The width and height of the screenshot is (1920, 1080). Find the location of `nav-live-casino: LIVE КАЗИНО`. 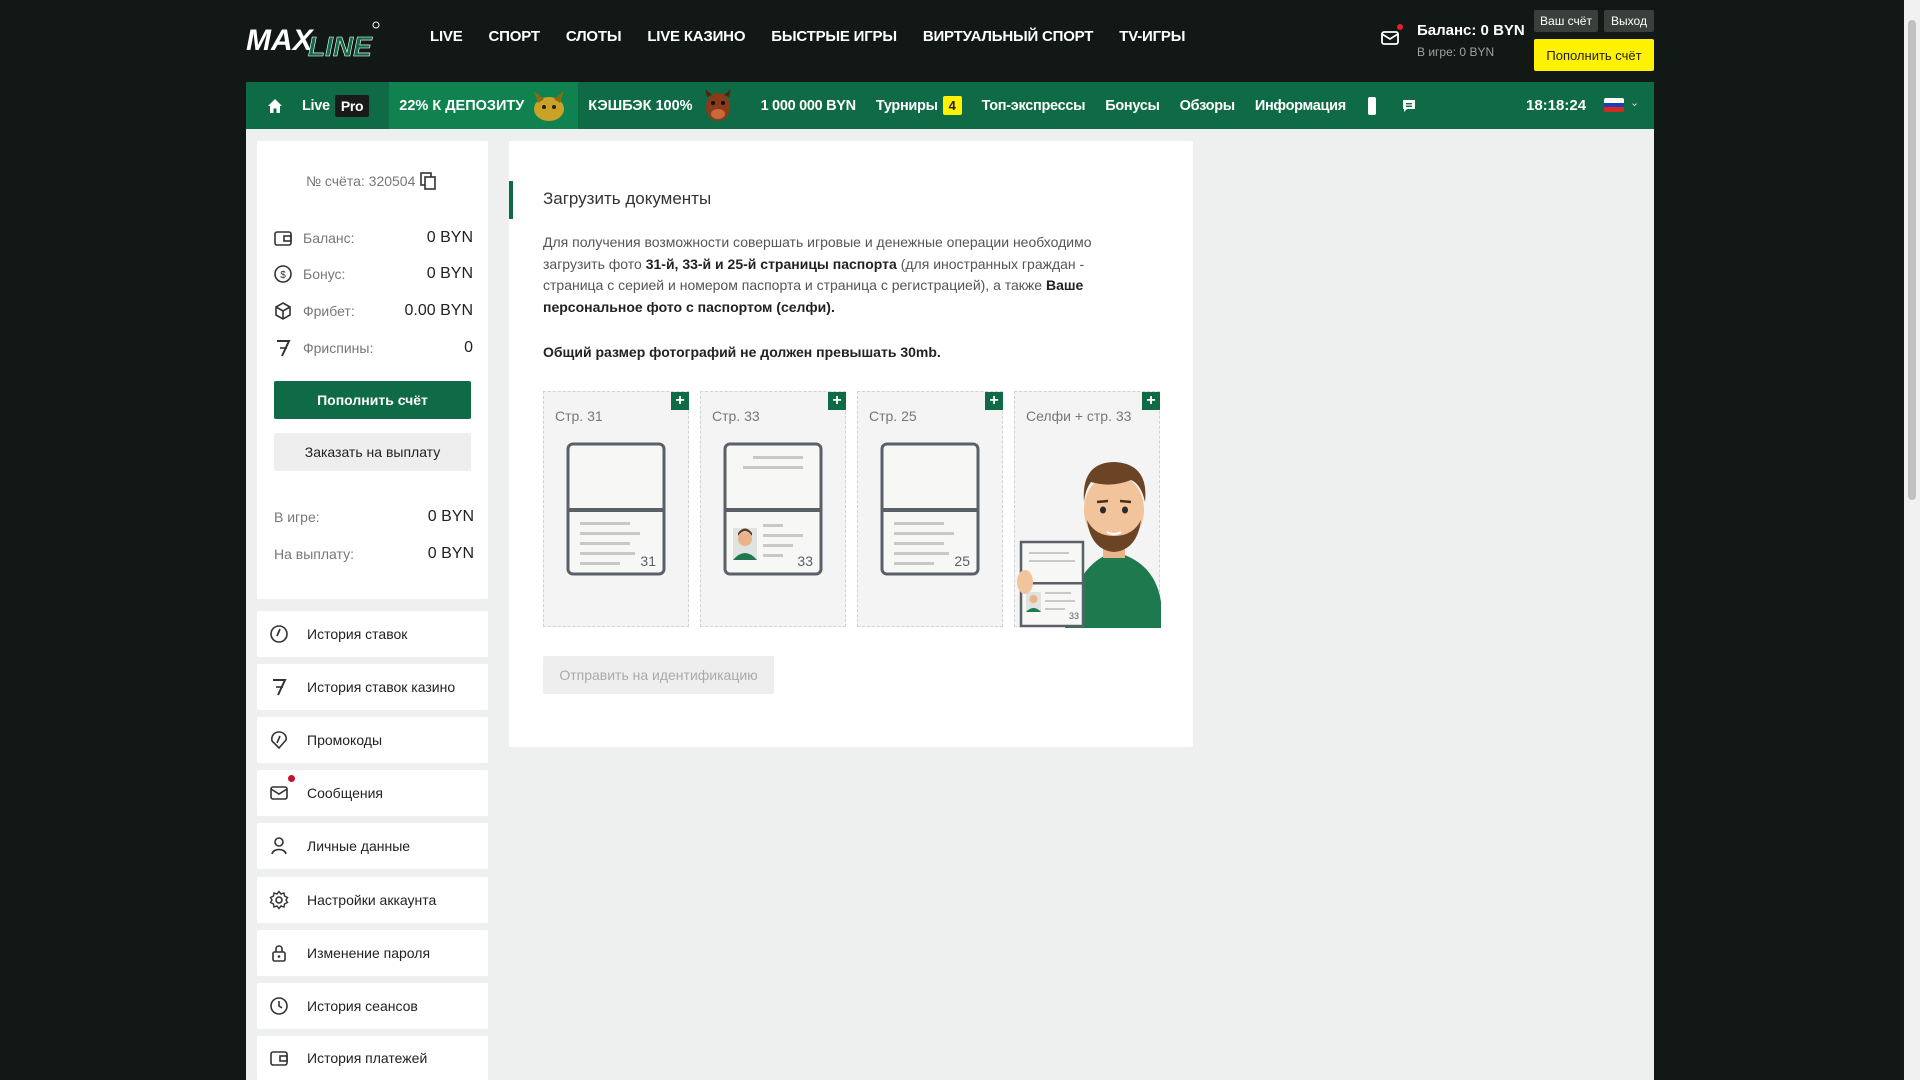

nav-live-casino: LIVE КАЗИНО is located at coordinates (696, 36).